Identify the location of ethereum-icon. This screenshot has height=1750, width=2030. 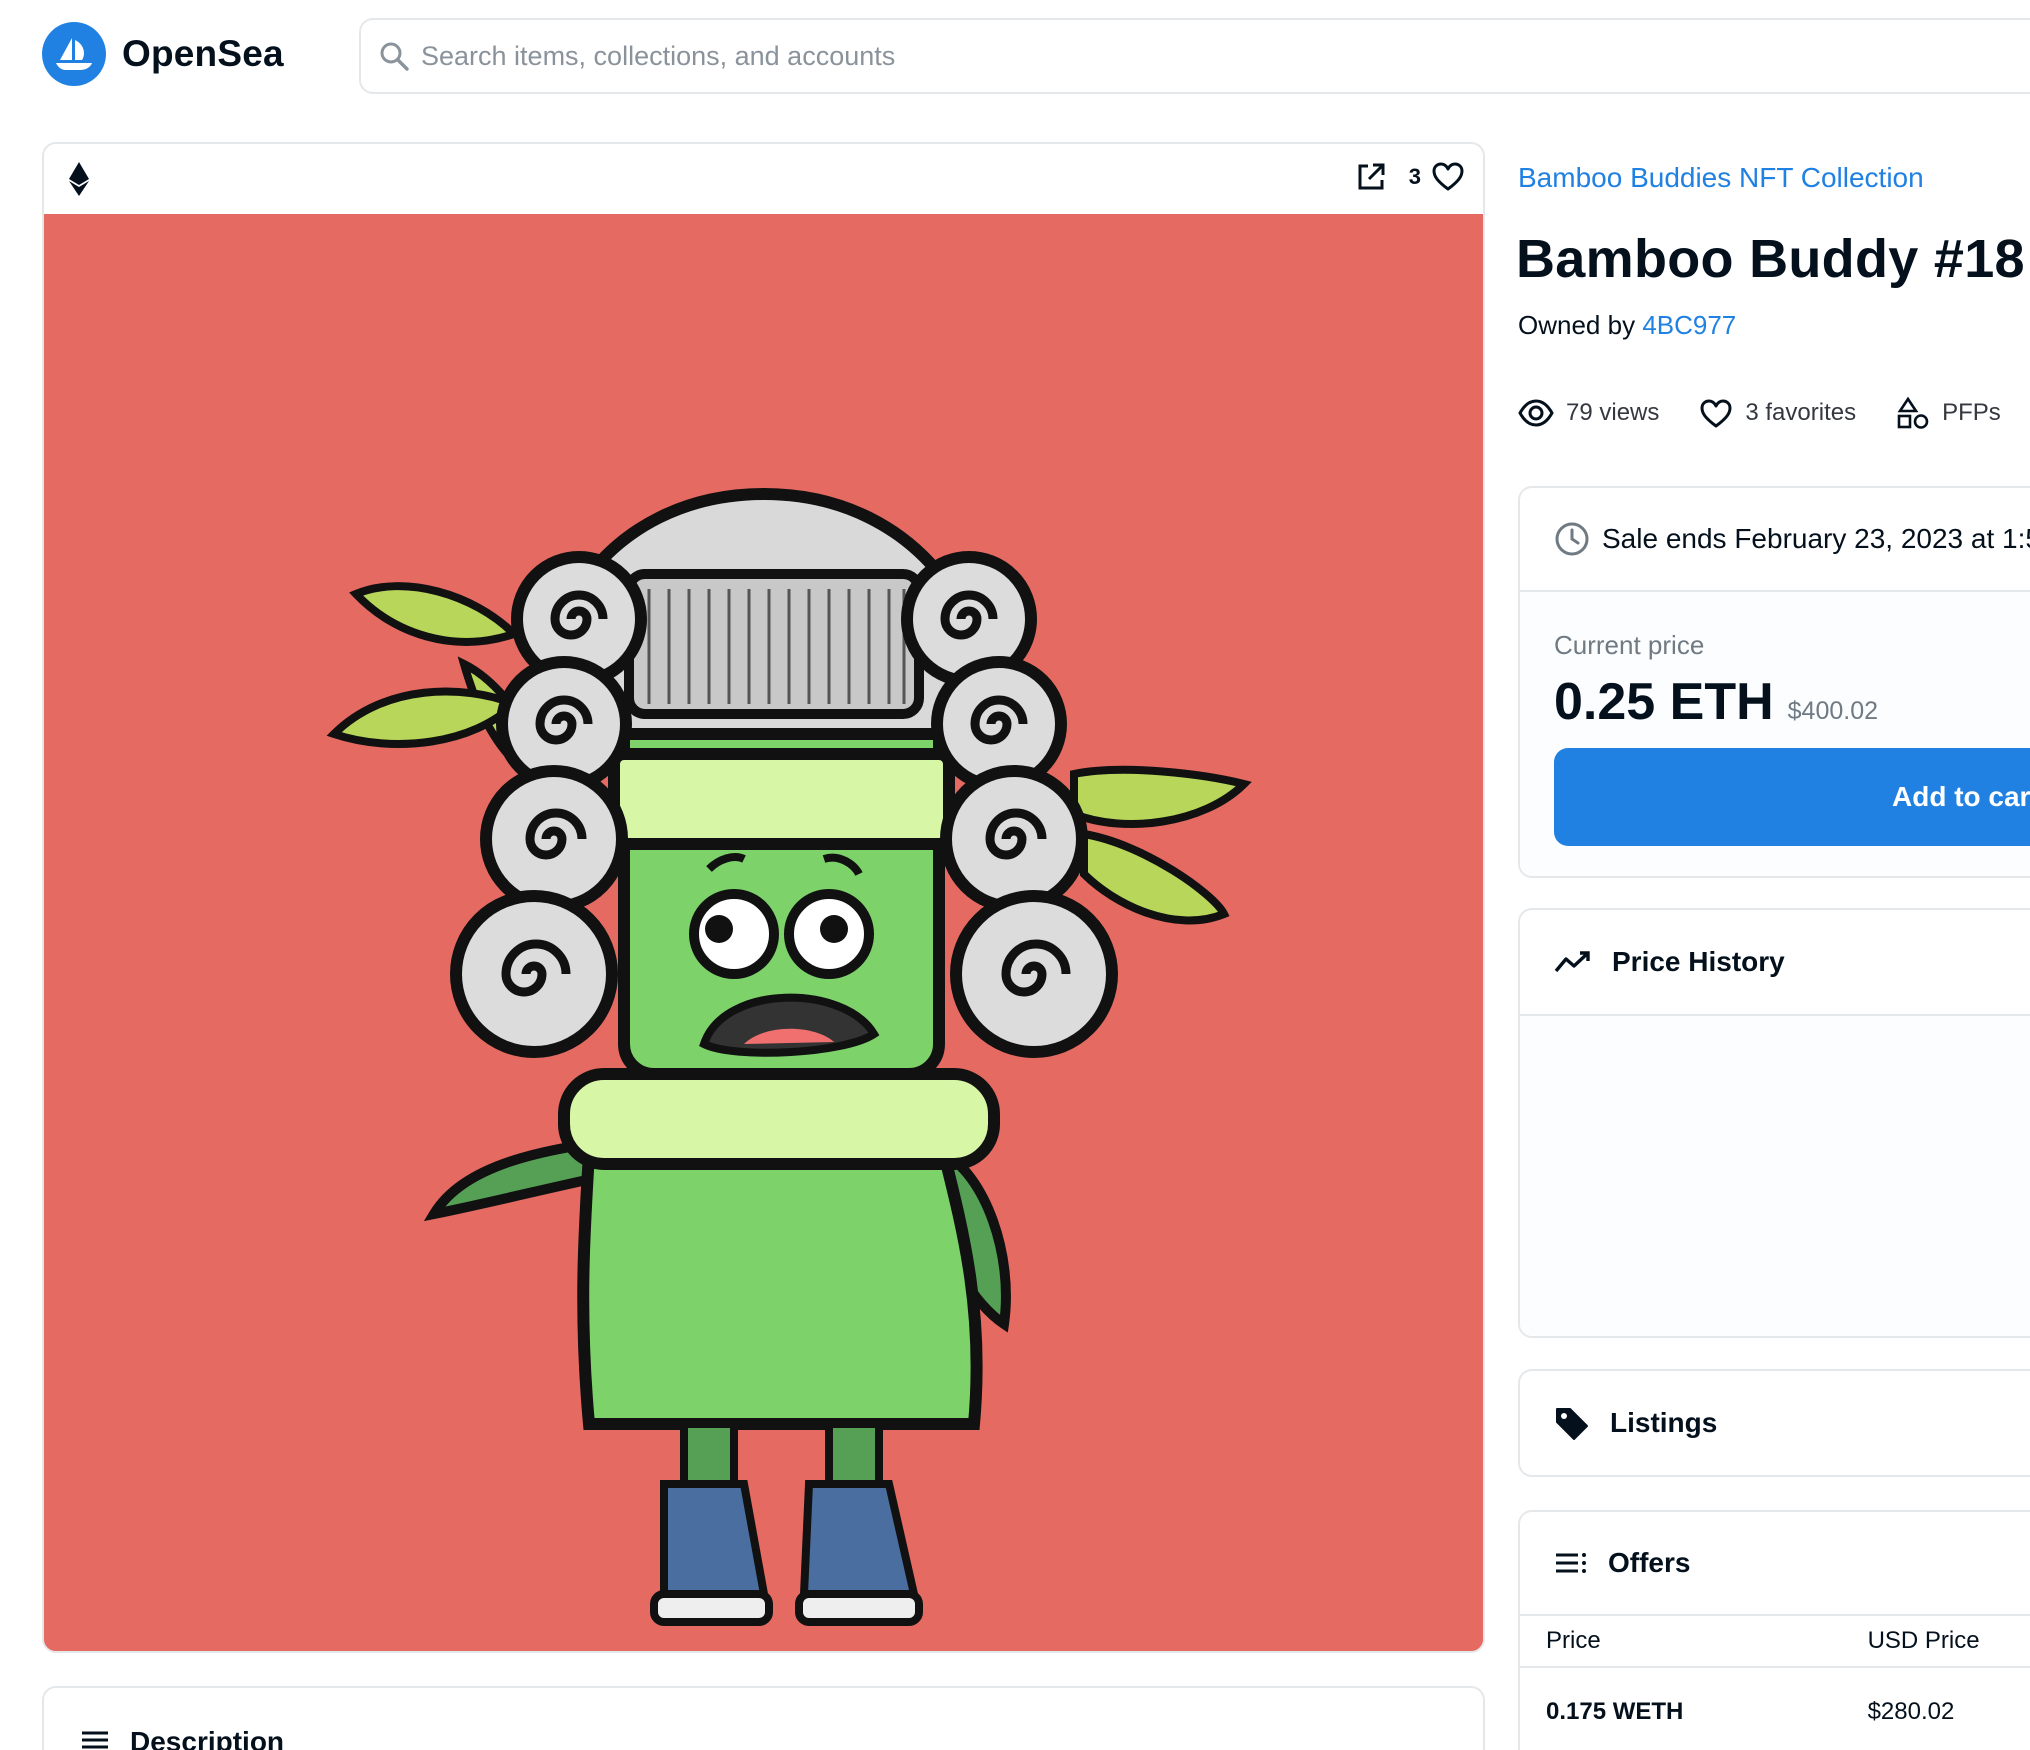
(79, 179).